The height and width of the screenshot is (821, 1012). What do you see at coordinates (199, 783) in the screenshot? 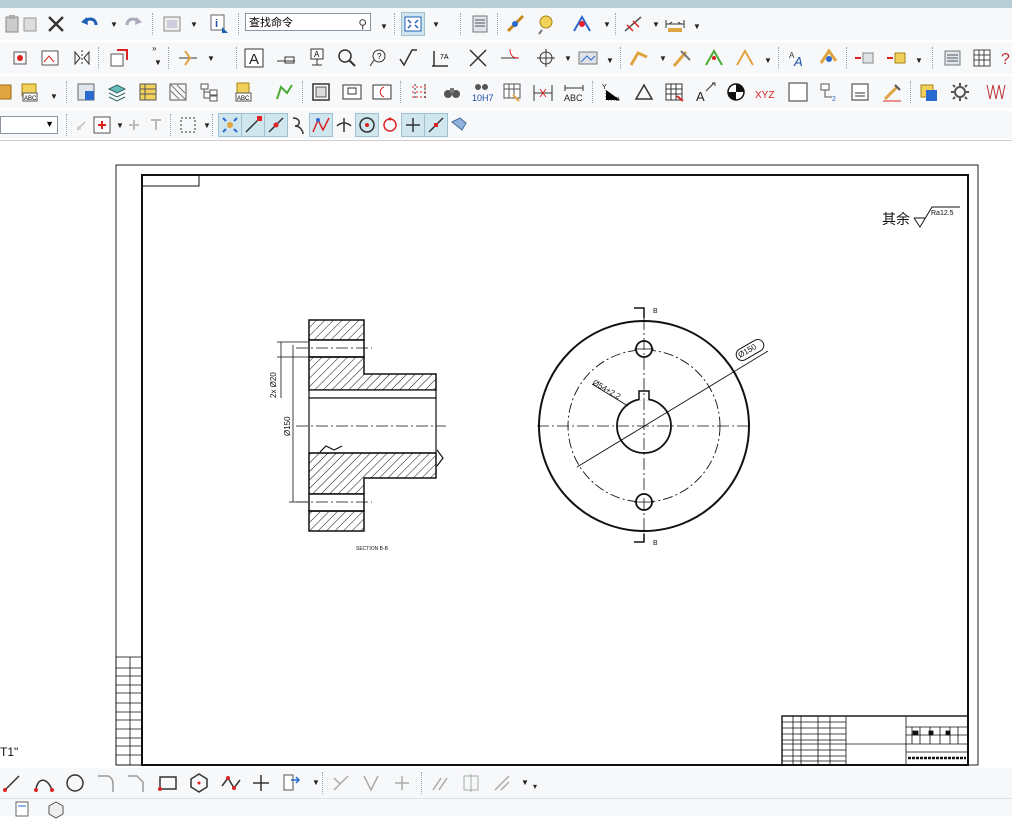
I see `polygon-icon` at bounding box center [199, 783].